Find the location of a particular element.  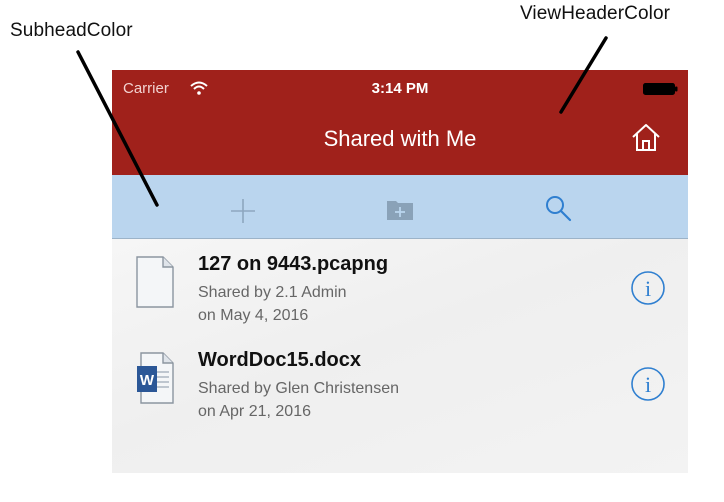

subhead-toolbar is located at coordinates (400, 207).